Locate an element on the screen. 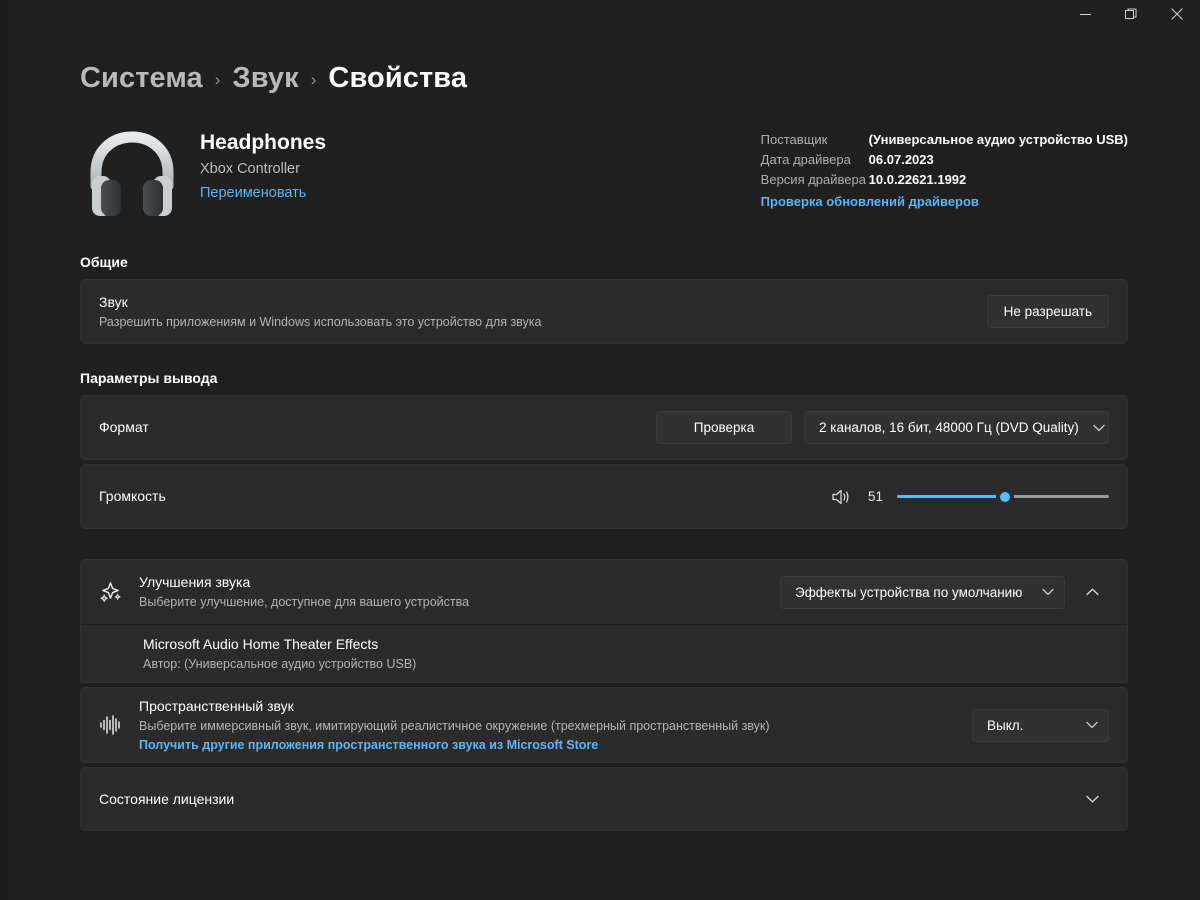  driver-date-value: 06.07.2023 is located at coordinates (901, 159).